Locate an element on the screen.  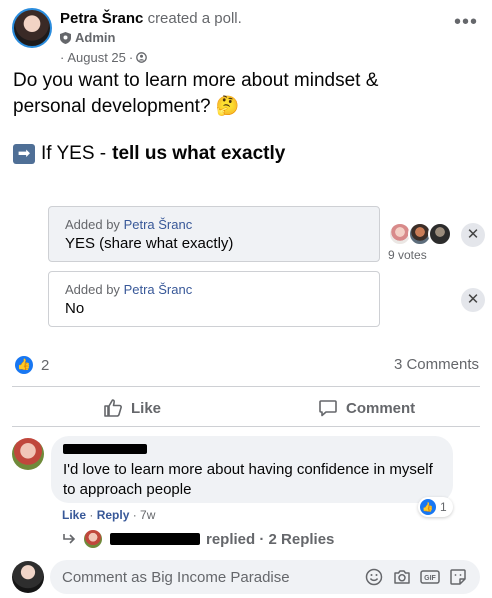
comments-count: 3 Comments is located at coordinates (436, 364).